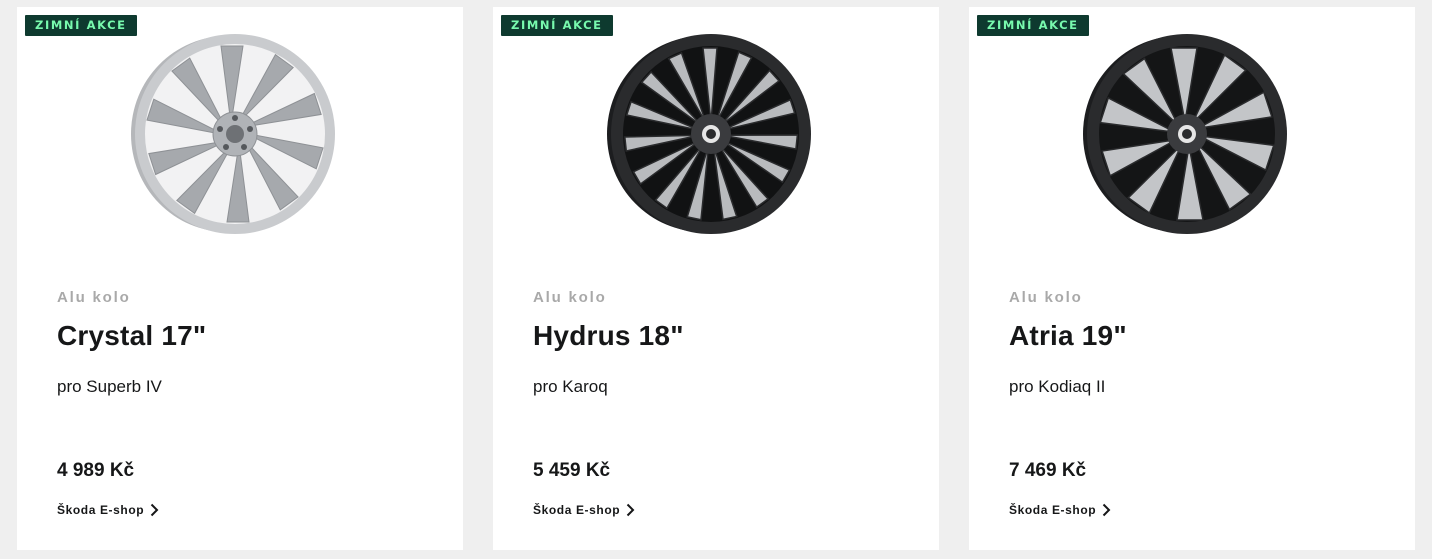 Image resolution: width=1432 pixels, height=559 pixels. What do you see at coordinates (1048, 470) in the screenshot?
I see `product-price: 7 469 Kč` at bounding box center [1048, 470].